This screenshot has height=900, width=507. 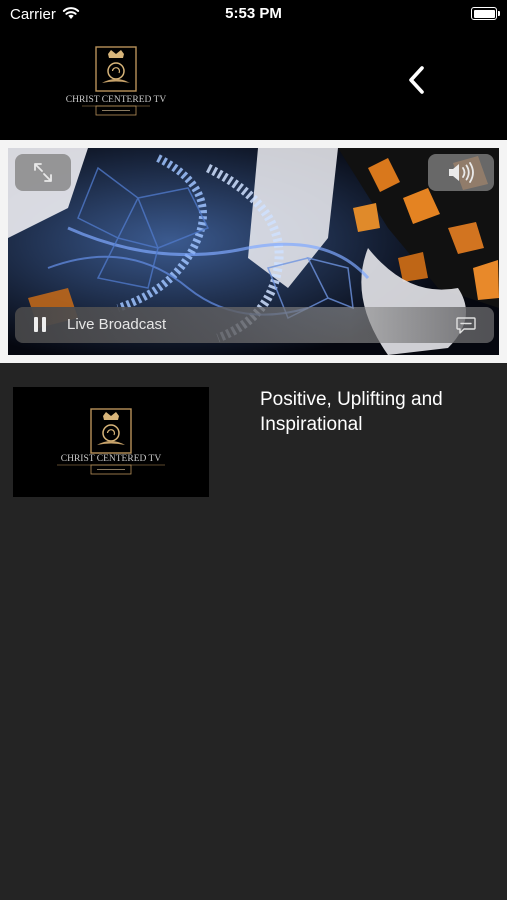 What do you see at coordinates (116, 100) in the screenshot?
I see `logo-text: CHRIST CENTERED TV` at bounding box center [116, 100].